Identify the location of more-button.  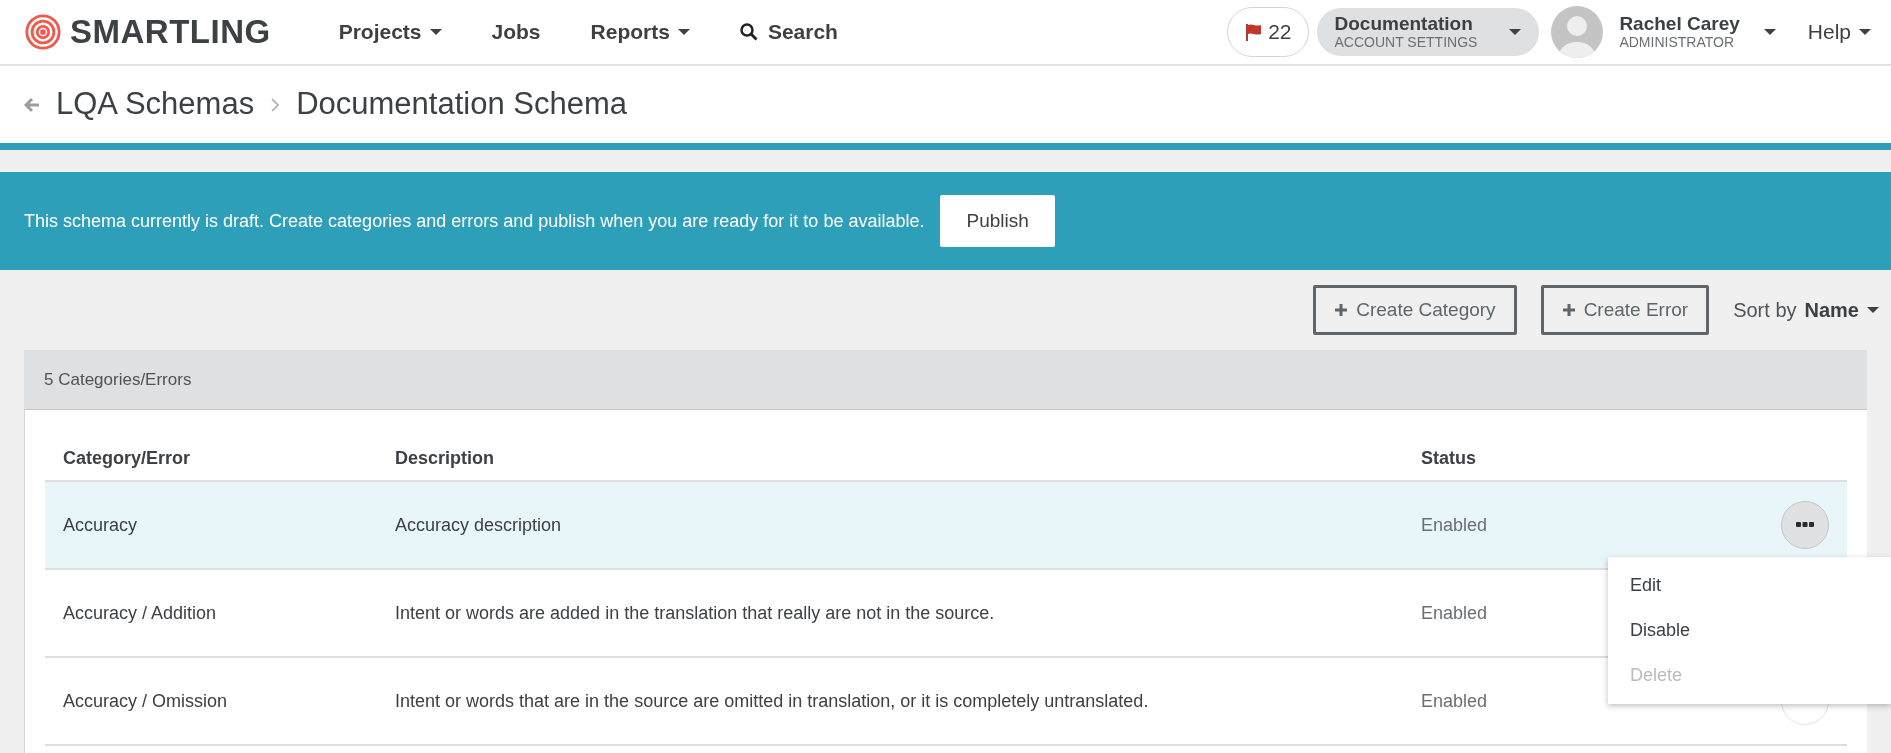
(1805, 525).